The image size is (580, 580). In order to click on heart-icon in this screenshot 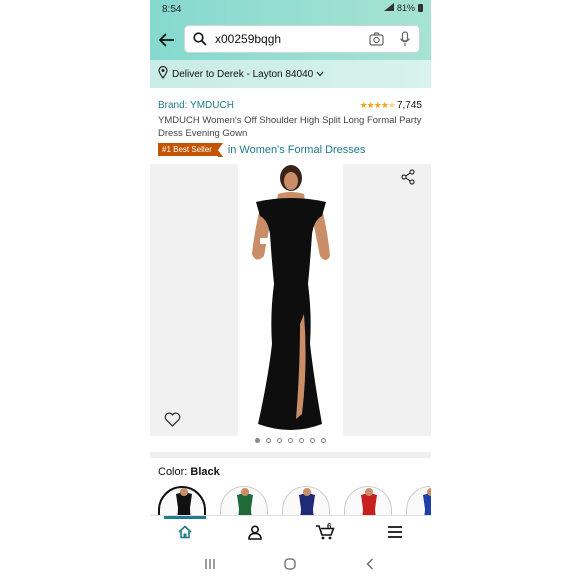, I will do `click(172, 422)`.